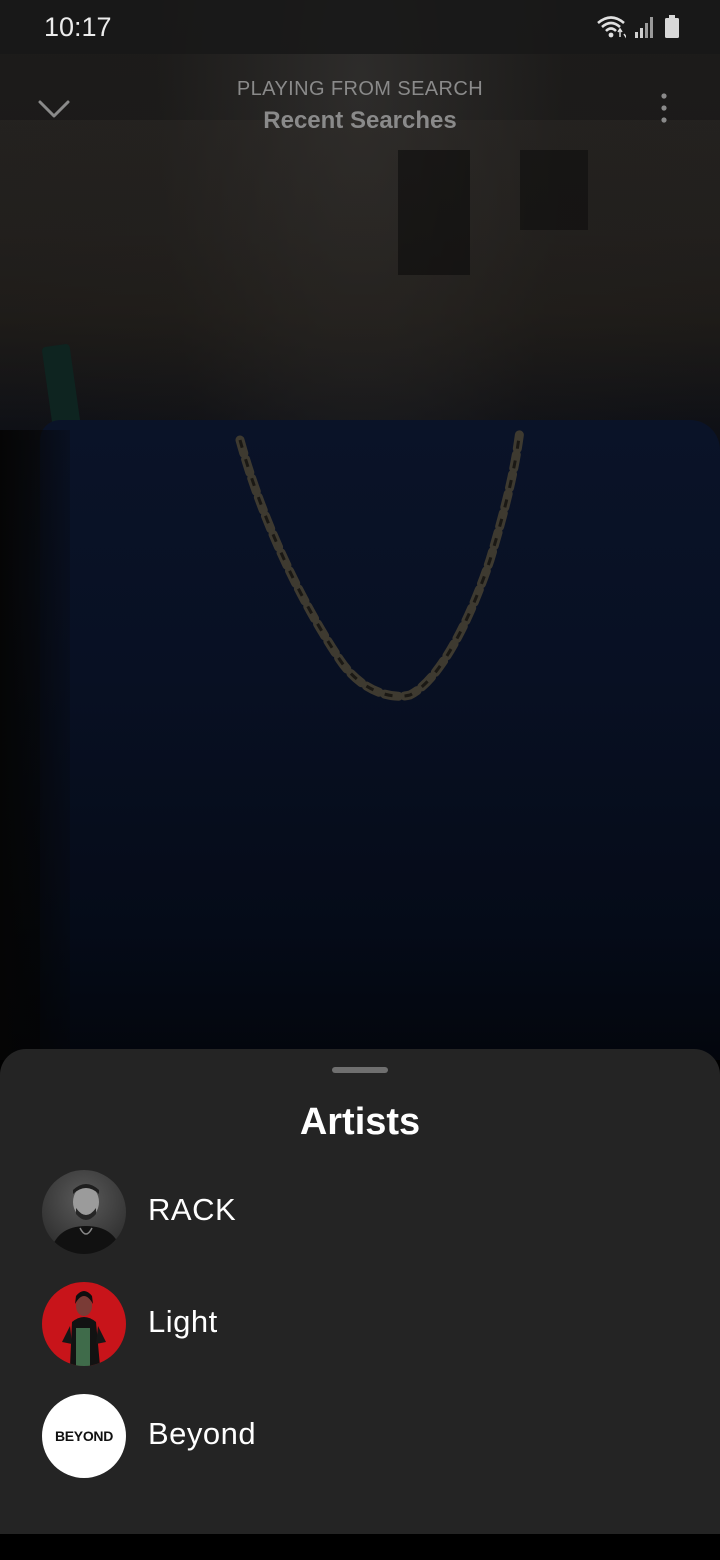 This screenshot has height=1560, width=720. I want to click on beyond-logo-text: BEYOND, so click(84, 1436).